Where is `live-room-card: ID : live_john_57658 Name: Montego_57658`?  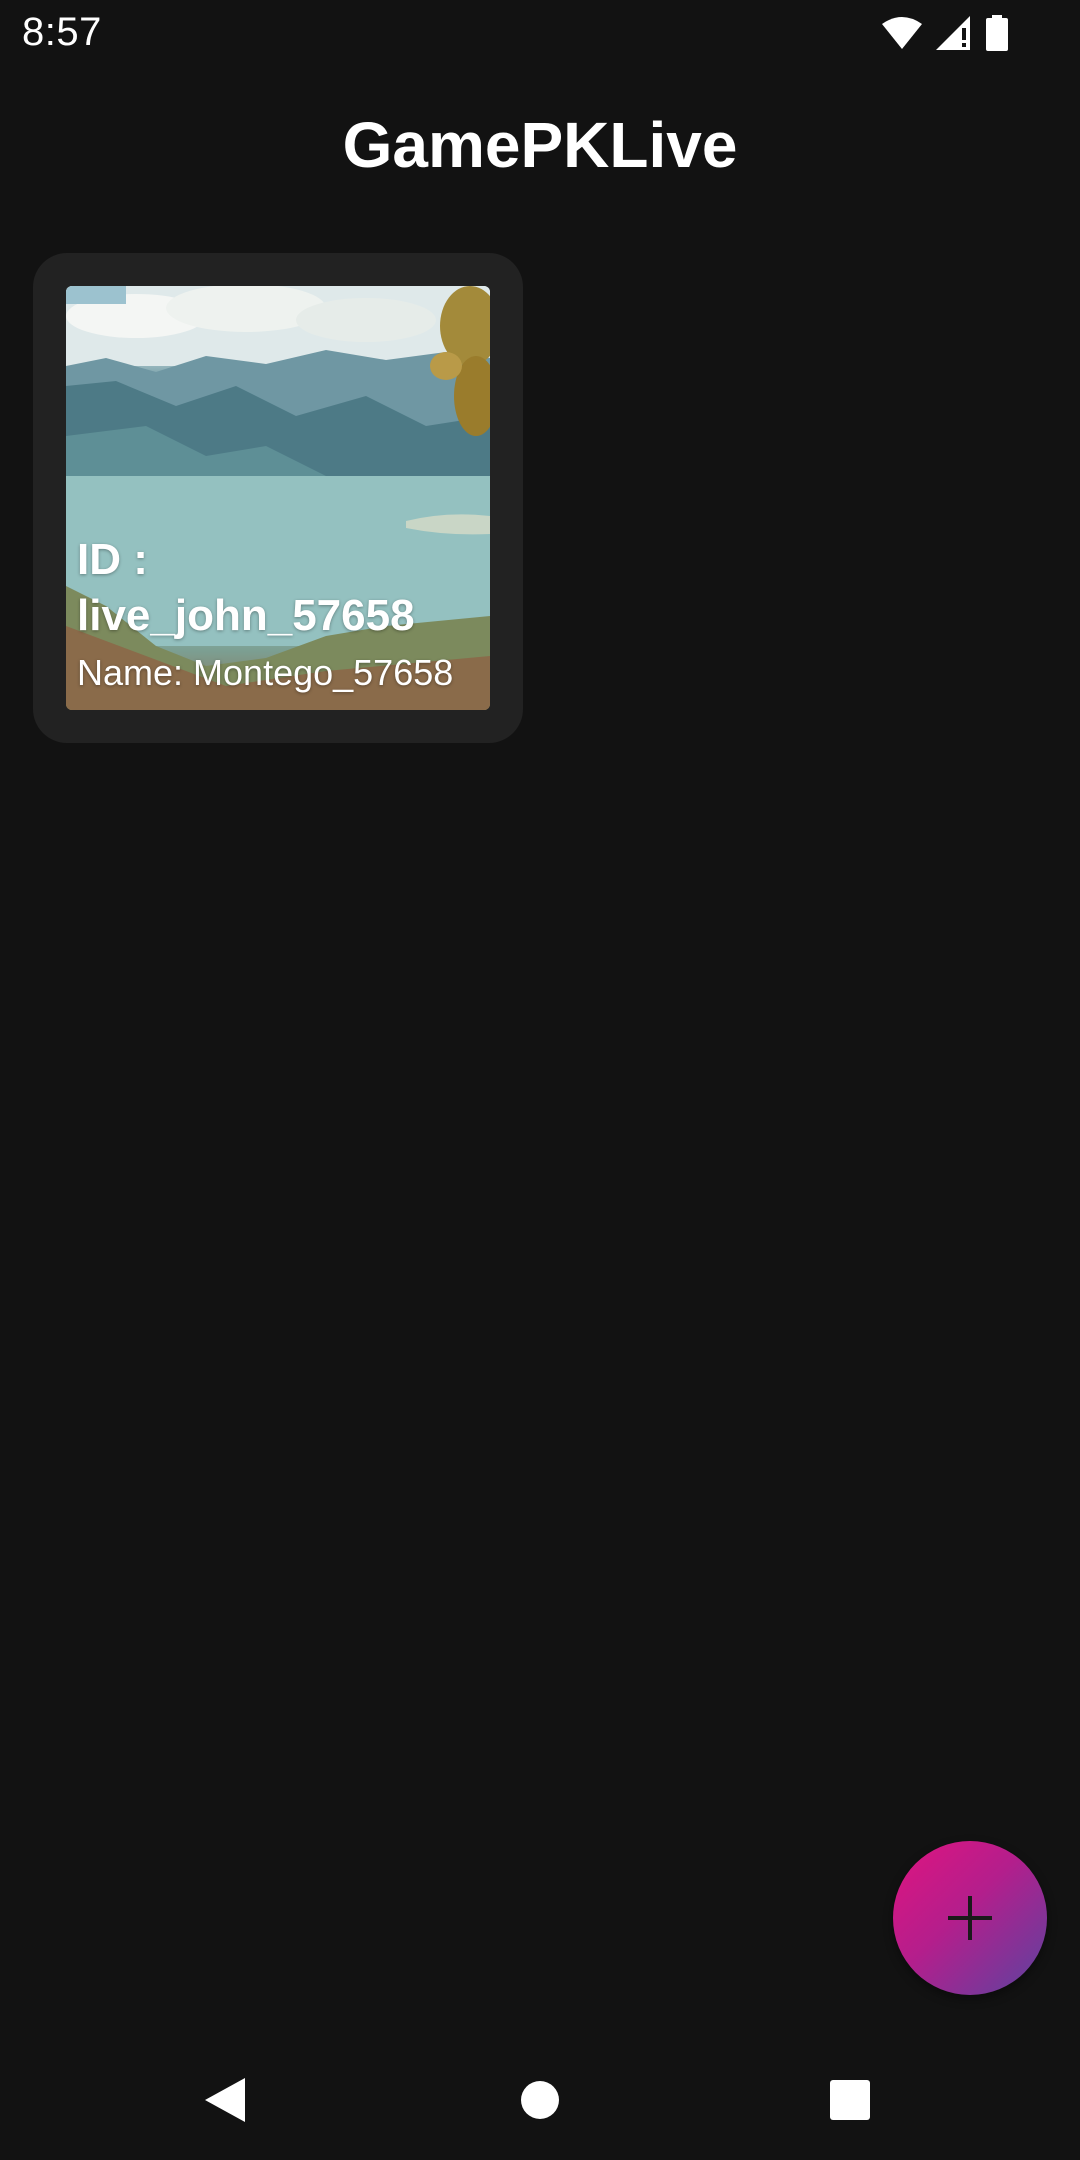 live-room-card: ID : live_john_57658 Name: Montego_57658 is located at coordinates (278, 498).